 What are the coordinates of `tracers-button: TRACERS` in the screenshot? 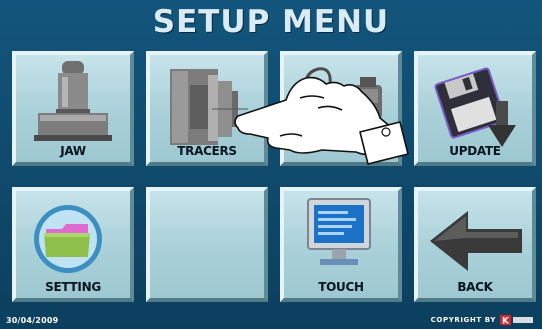 It's located at (207, 108).